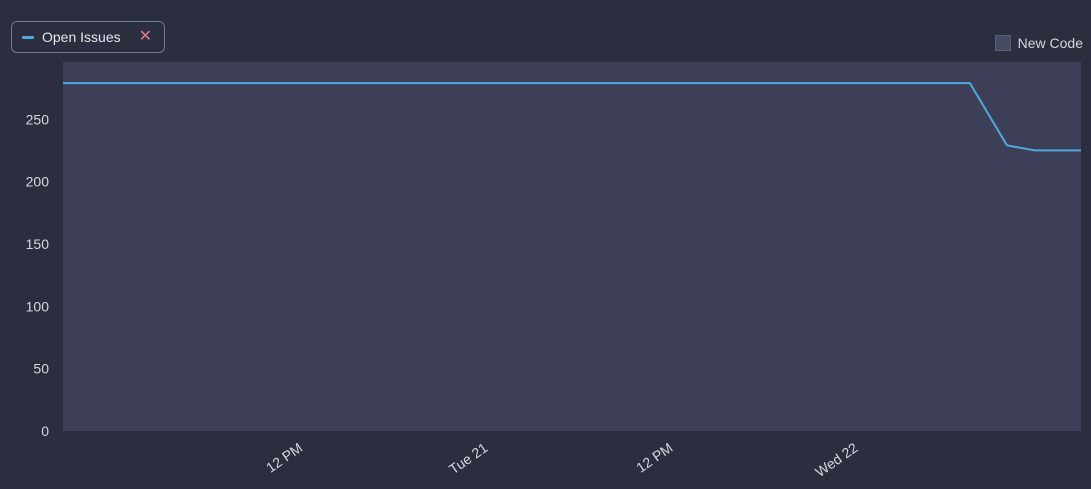 The height and width of the screenshot is (489, 1091). I want to click on y-axis-labels: 0 50 100 150 200 250, so click(38, 275).